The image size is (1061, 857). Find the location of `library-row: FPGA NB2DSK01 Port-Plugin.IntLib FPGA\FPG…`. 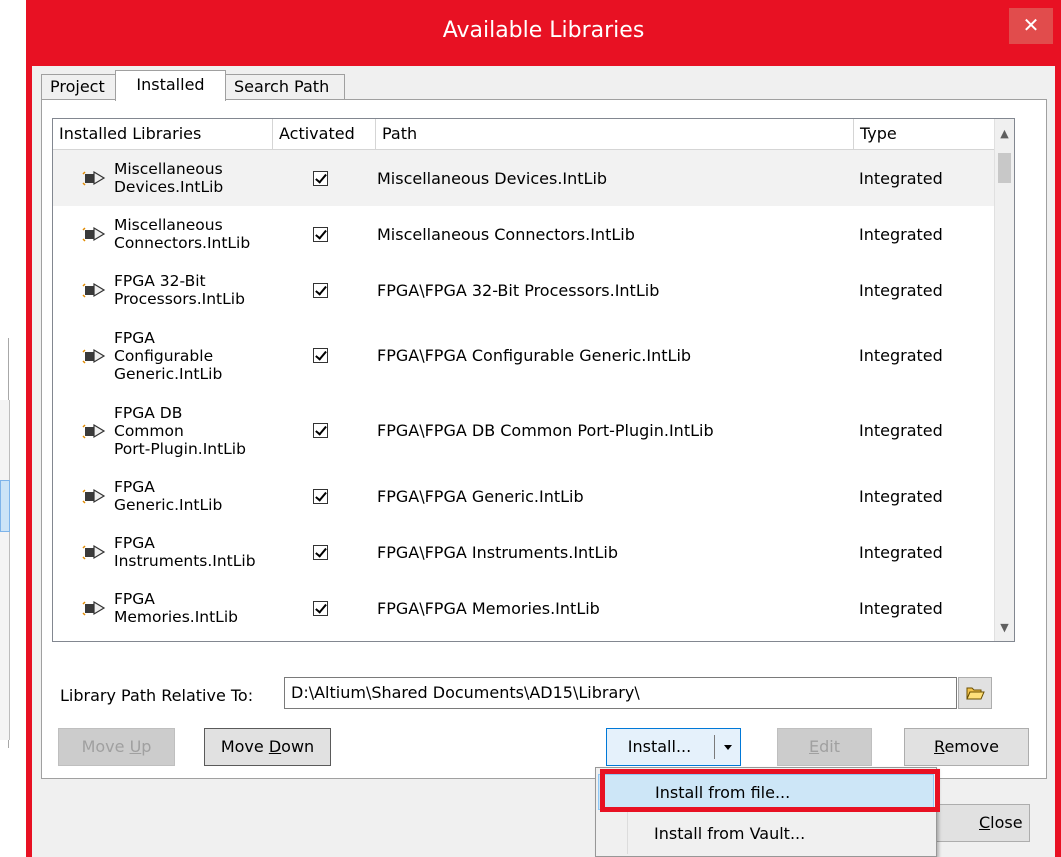

library-row: FPGA NB2DSK01 Port-Plugin.IntLib FPGA\FPG… is located at coordinates (525, 638).